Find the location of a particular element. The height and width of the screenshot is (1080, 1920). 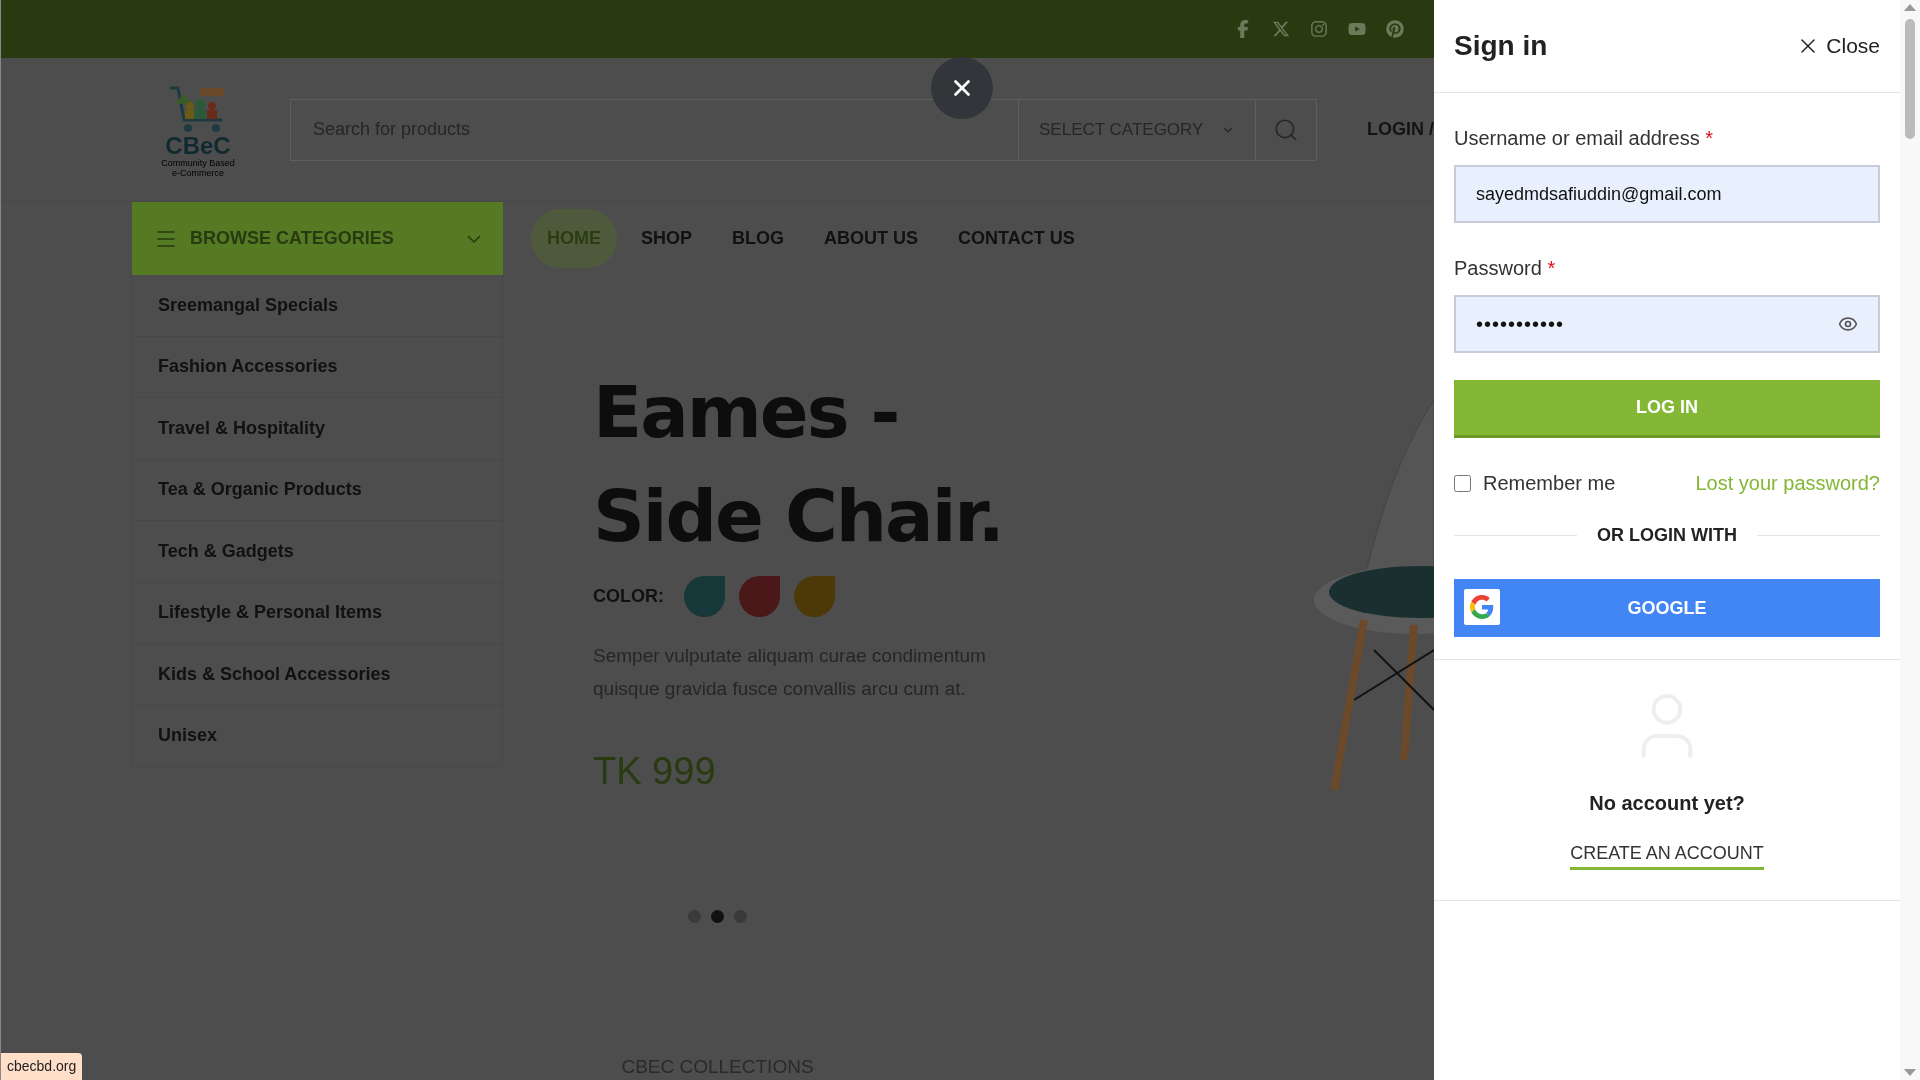

close-button: Close is located at coordinates (1838, 46).